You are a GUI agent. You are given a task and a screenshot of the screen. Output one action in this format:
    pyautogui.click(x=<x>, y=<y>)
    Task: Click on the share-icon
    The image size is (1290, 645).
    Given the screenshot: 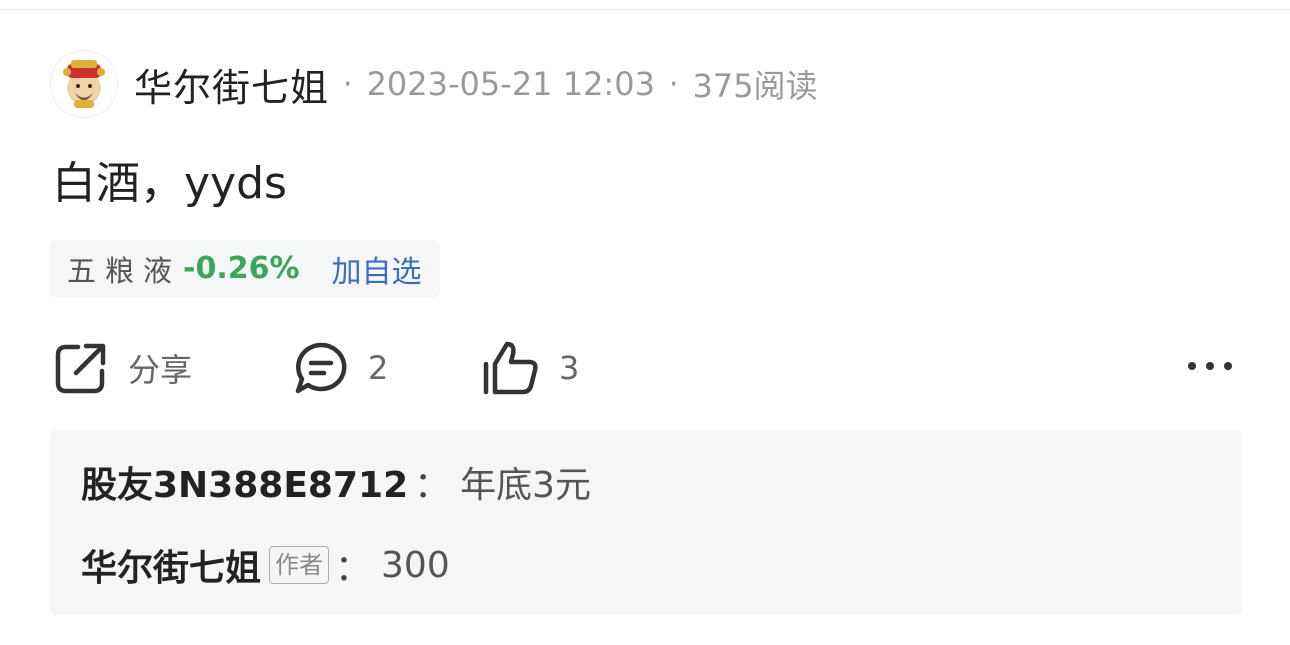 What is the action you would take?
    pyautogui.click(x=80, y=368)
    